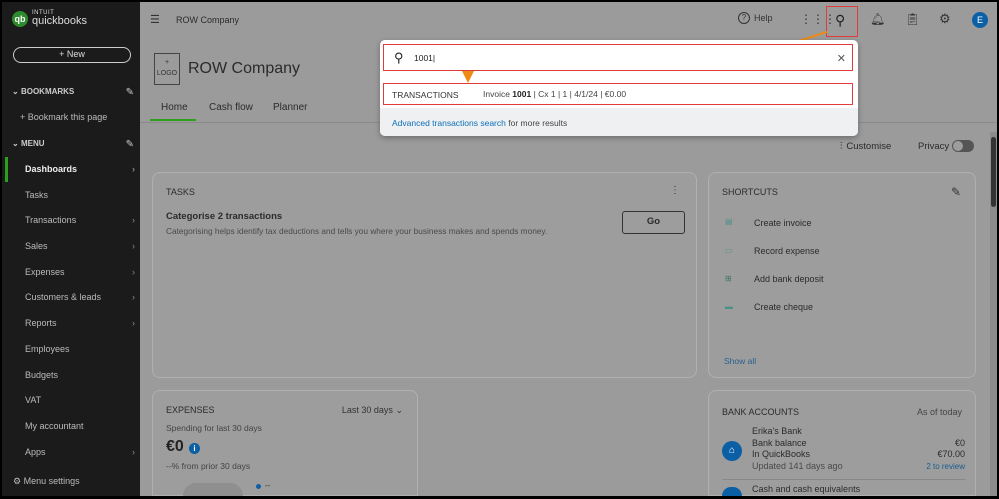  Describe the element at coordinates (675, 190) in the screenshot. I see `more-options-icon: ⋮` at that location.